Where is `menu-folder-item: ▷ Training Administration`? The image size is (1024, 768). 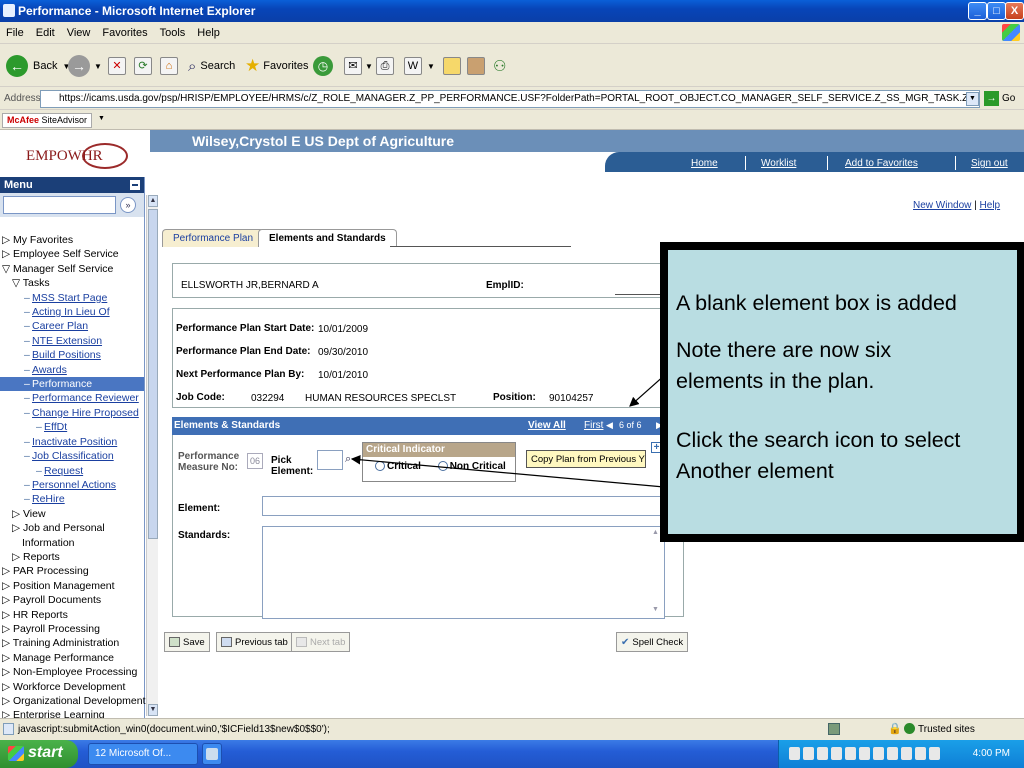 menu-folder-item: ▷ Training Administration is located at coordinates (72, 643).